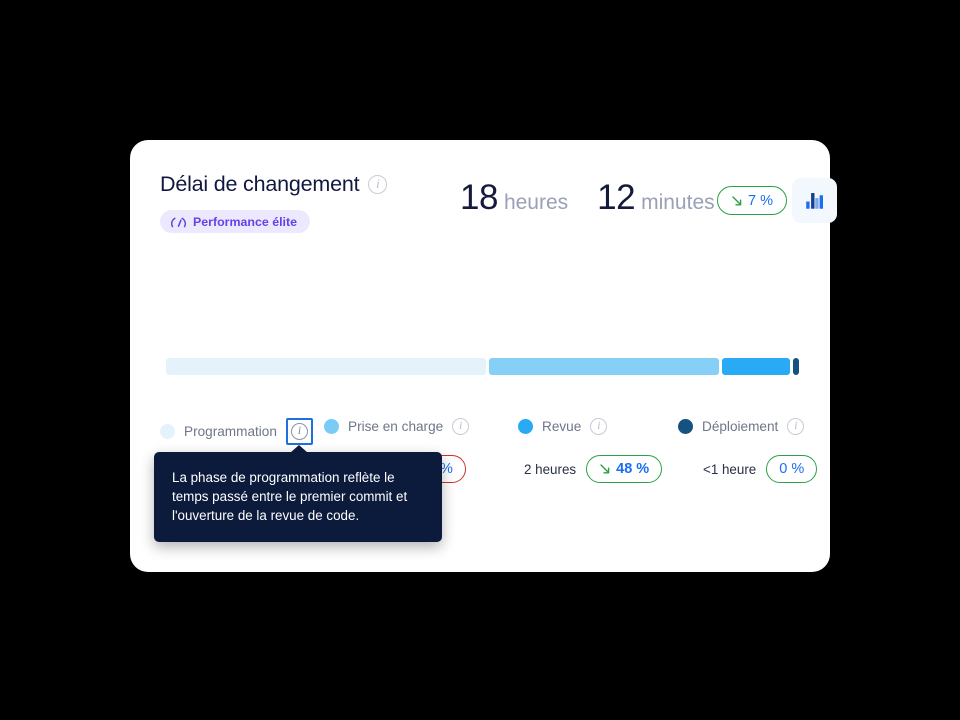 Image resolution: width=960 pixels, height=720 pixels. What do you see at coordinates (587, 198) in the screenshot?
I see `primary-metric: 18 heures 12 minutes` at bounding box center [587, 198].